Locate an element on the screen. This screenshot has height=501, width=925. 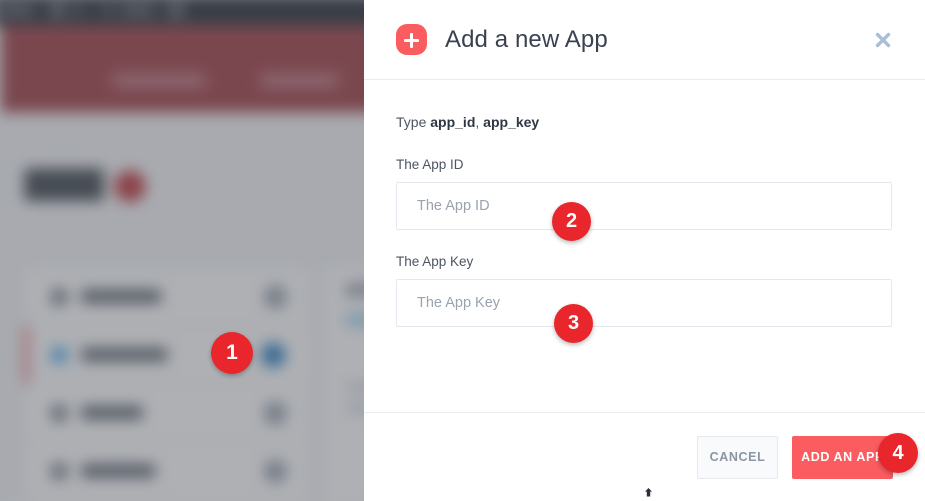
close-icon is located at coordinates (883, 40).